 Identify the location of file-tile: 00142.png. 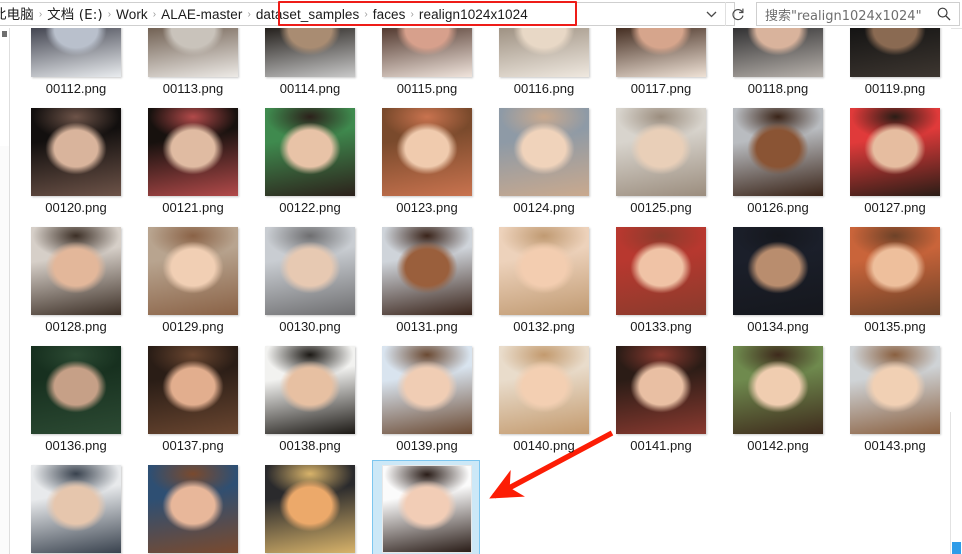
(778, 403).